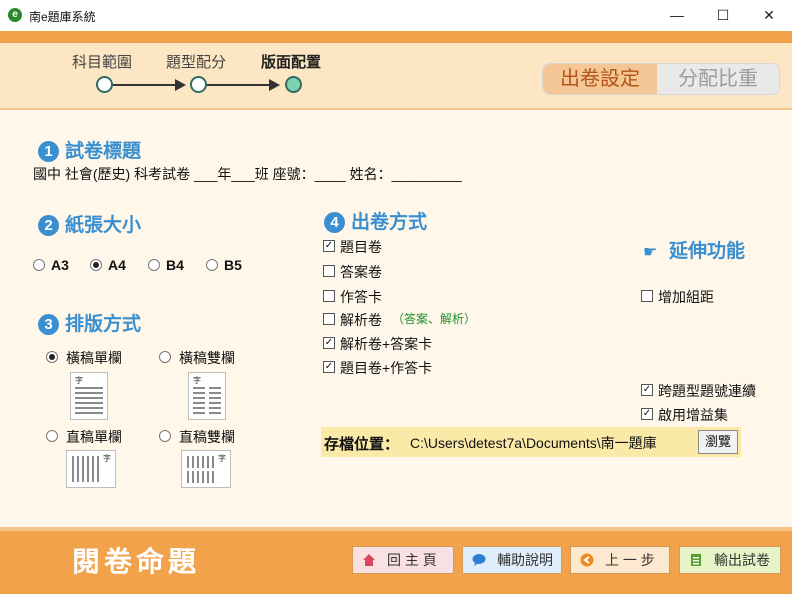 The image size is (792, 594). Describe the element at coordinates (647, 390) in the screenshot. I see `ext-continuous-numbering-checkbox: ✓` at that location.